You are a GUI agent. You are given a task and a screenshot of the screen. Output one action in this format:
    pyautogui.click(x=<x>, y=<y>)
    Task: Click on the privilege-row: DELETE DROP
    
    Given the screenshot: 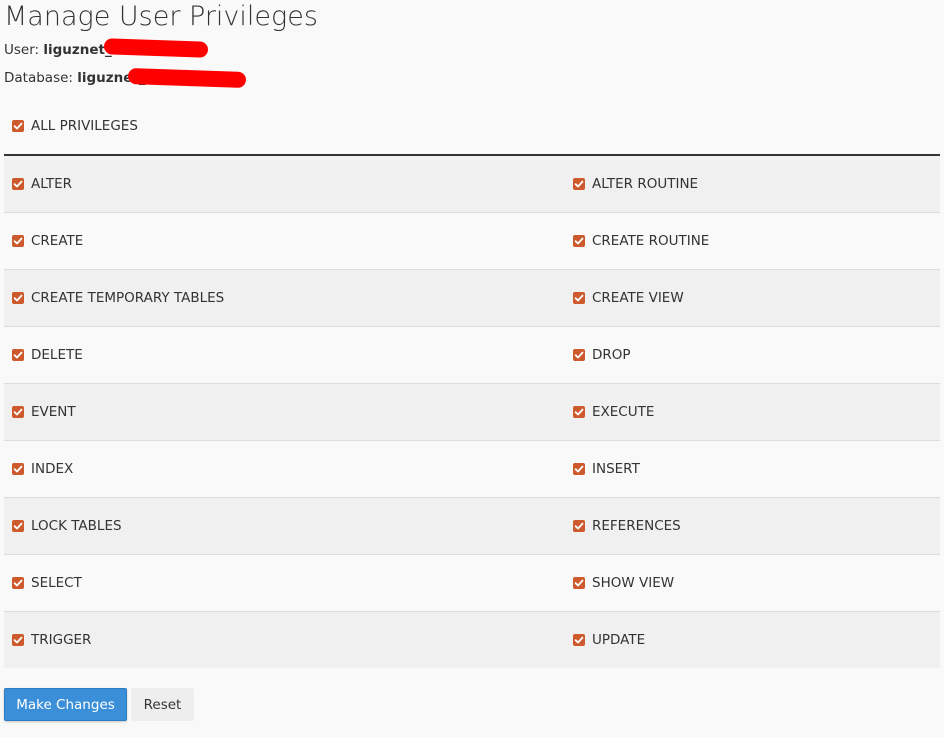 What is the action you would take?
    pyautogui.click(x=472, y=355)
    